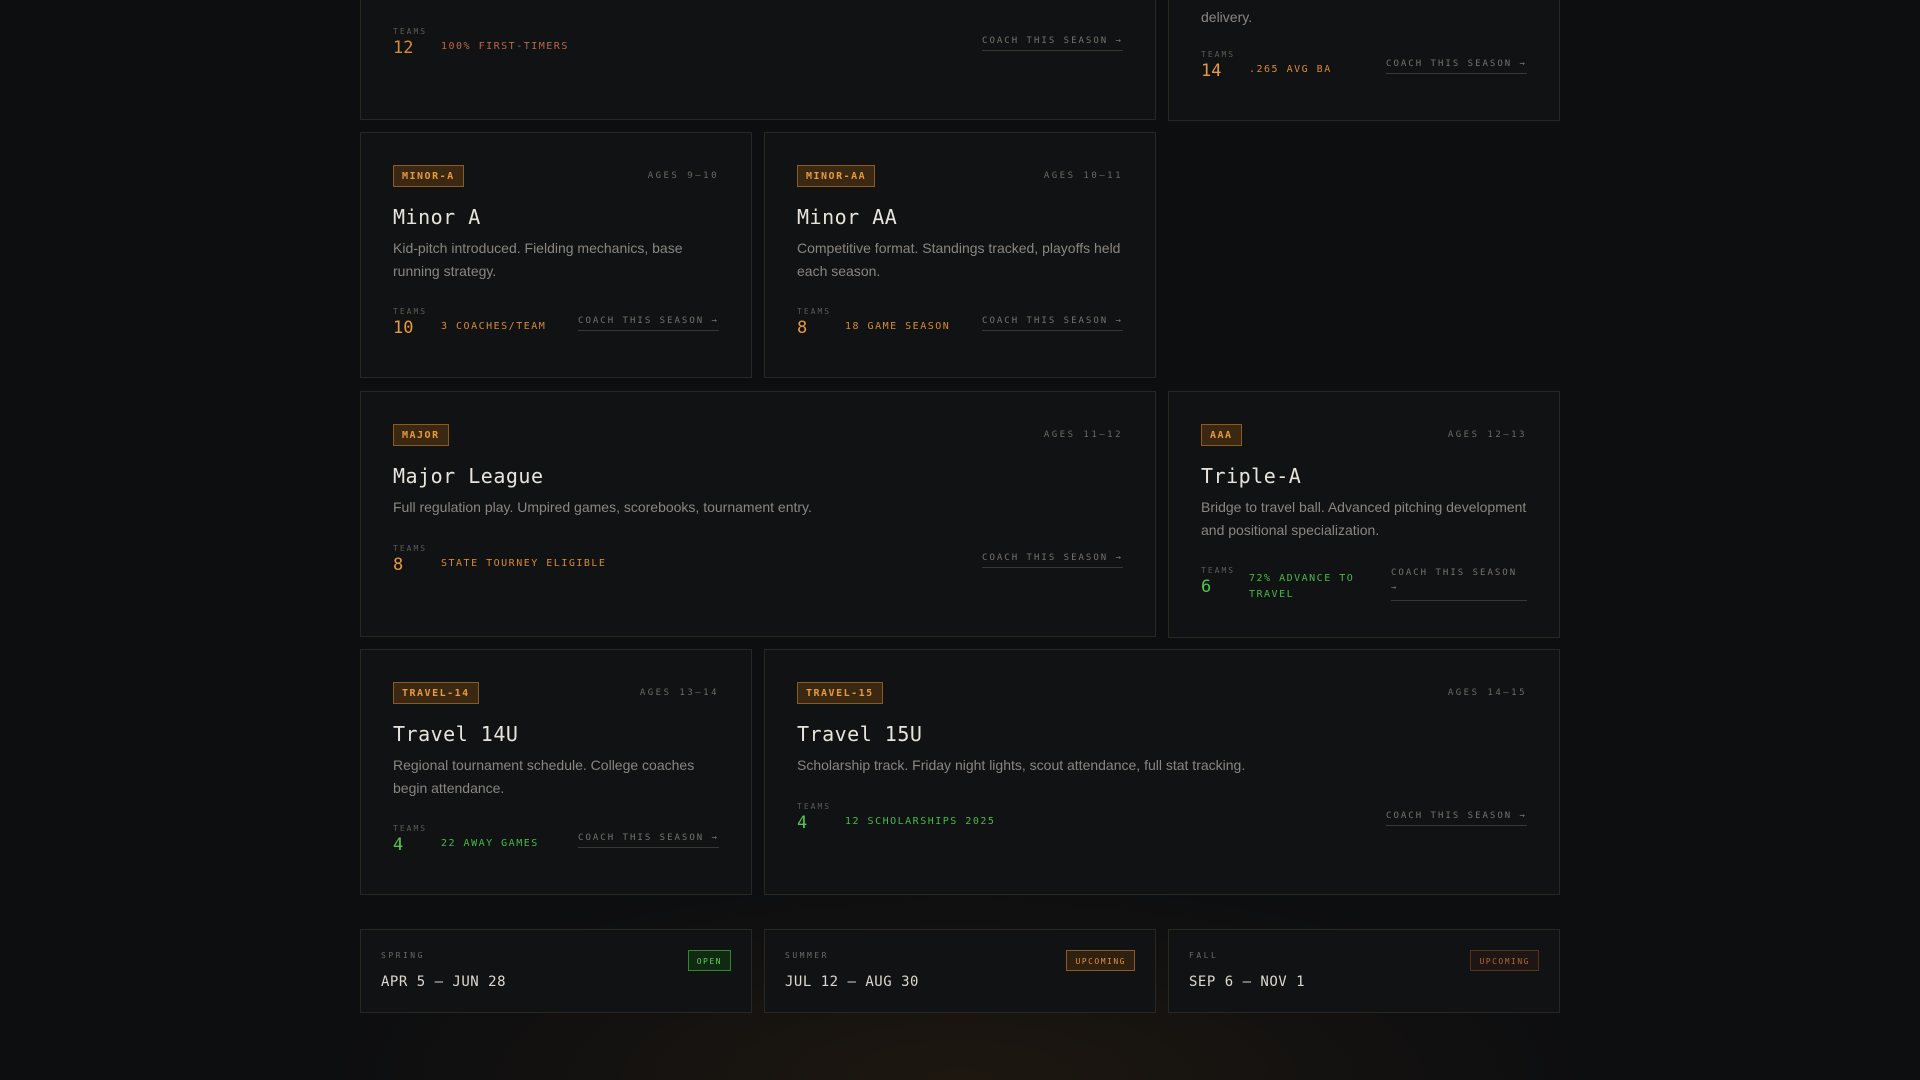  Describe the element at coordinates (960, 971) in the screenshot. I see `season-card-summer: SUMMER JUL 12 – AUG 30 UPCOMING` at that location.